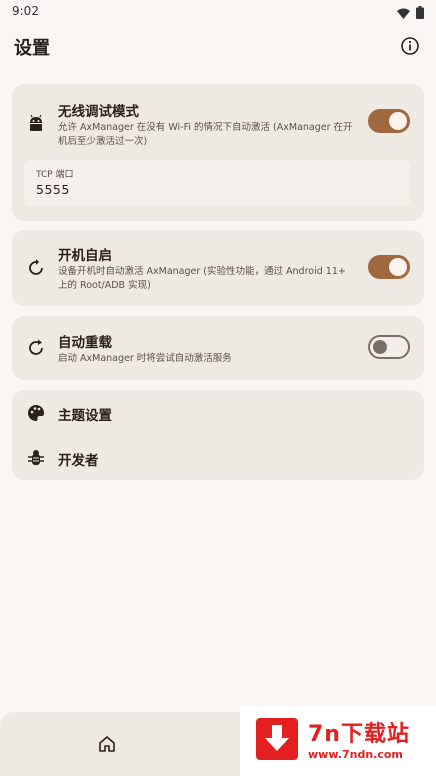 The image size is (436, 776). What do you see at coordinates (32, 48) in the screenshot?
I see `page-title: 设置` at bounding box center [32, 48].